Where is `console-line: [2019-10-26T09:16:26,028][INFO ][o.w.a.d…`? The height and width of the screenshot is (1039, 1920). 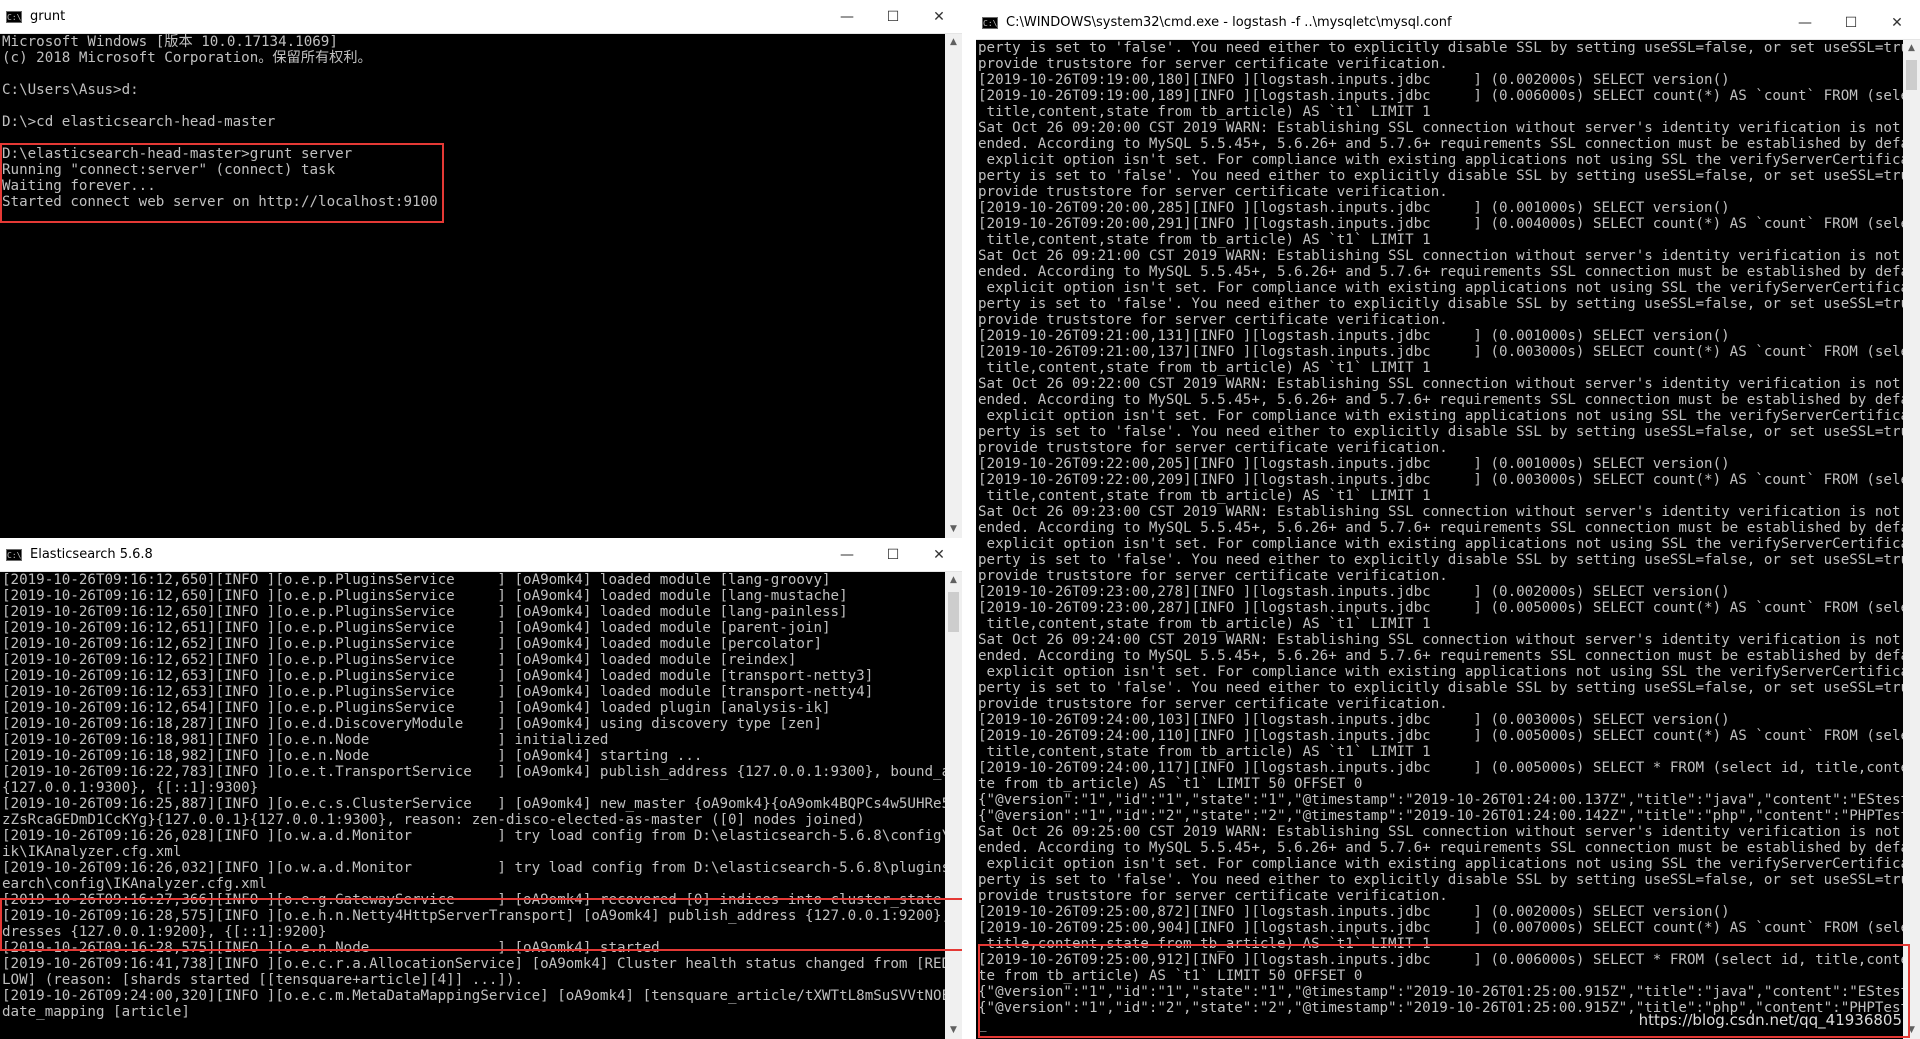
console-line: [2019-10-26T09:16:26,028][INFO ][o.w.a.d… is located at coordinates (473, 836).